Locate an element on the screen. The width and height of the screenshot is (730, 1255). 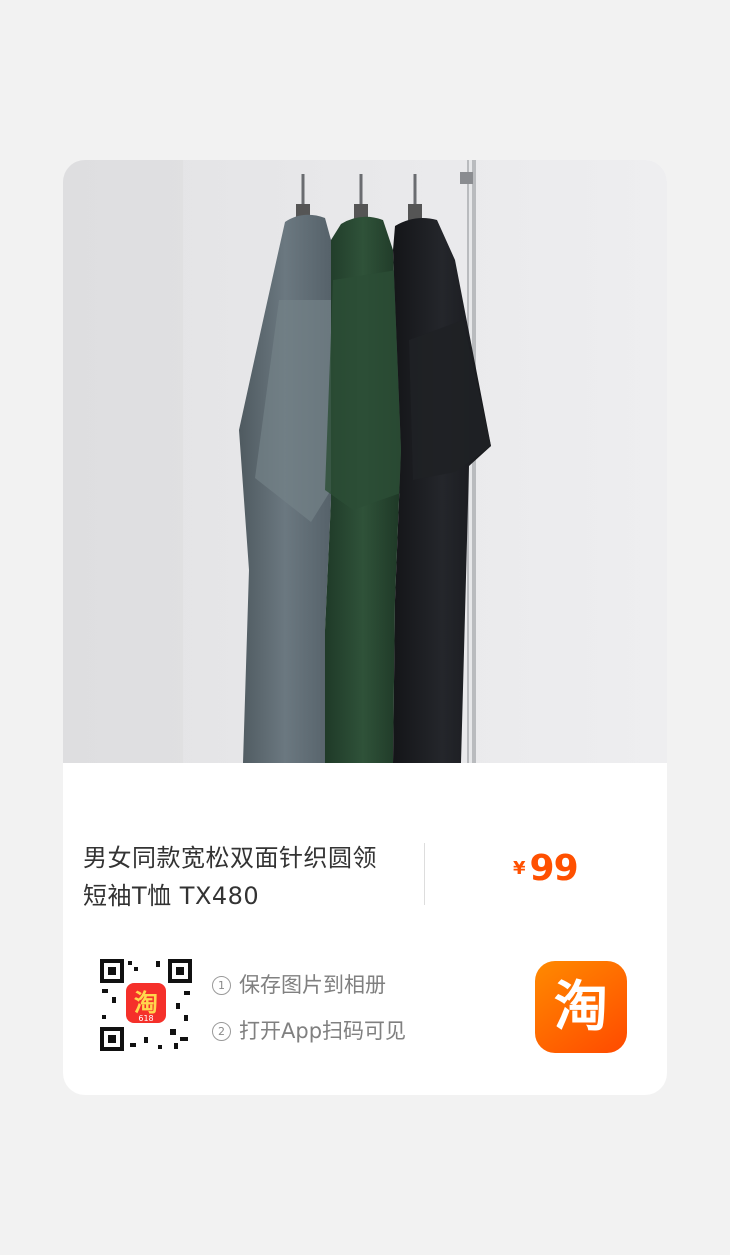
scan-instructions: 1 保存图片到相册 2 打开App扫码可见 is located at coordinates (309, 1013).